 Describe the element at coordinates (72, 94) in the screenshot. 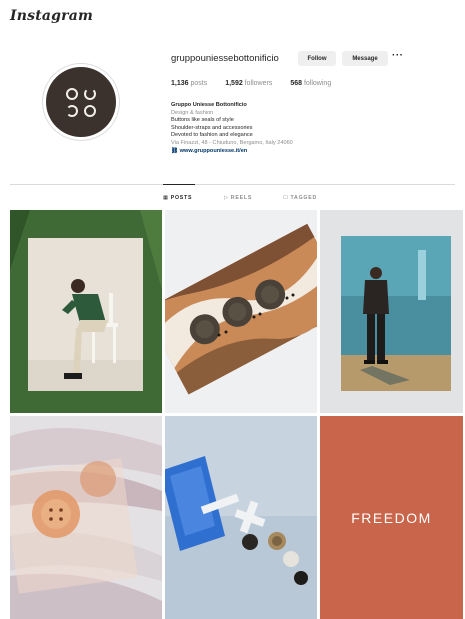

I see `logo-mark-top-left` at that location.